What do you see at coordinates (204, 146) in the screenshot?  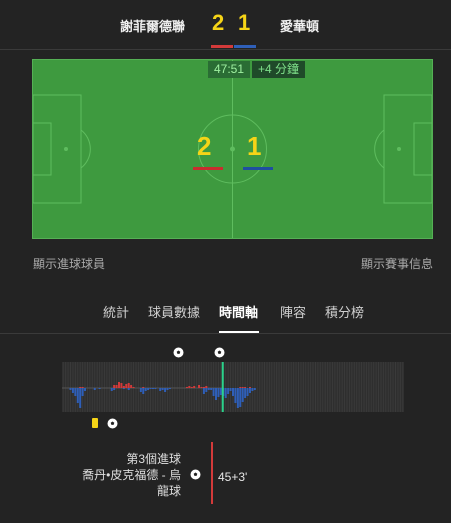 I see `pitch-home-score: 2` at bounding box center [204, 146].